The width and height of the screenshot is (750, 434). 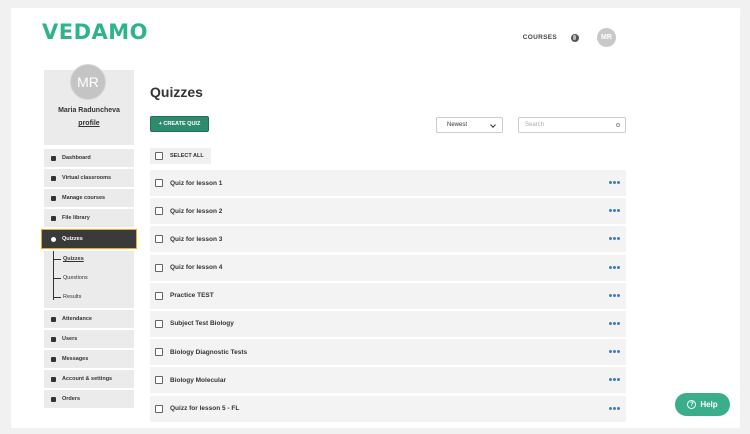 What do you see at coordinates (457, 125) in the screenshot?
I see `sort-select-value: Newest` at bounding box center [457, 125].